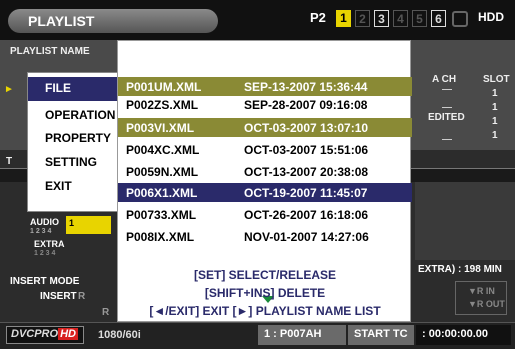 Image resolution: width=515 pixels, height=349 pixels. I want to click on menu-item-property: PROPERTY, so click(74, 139).